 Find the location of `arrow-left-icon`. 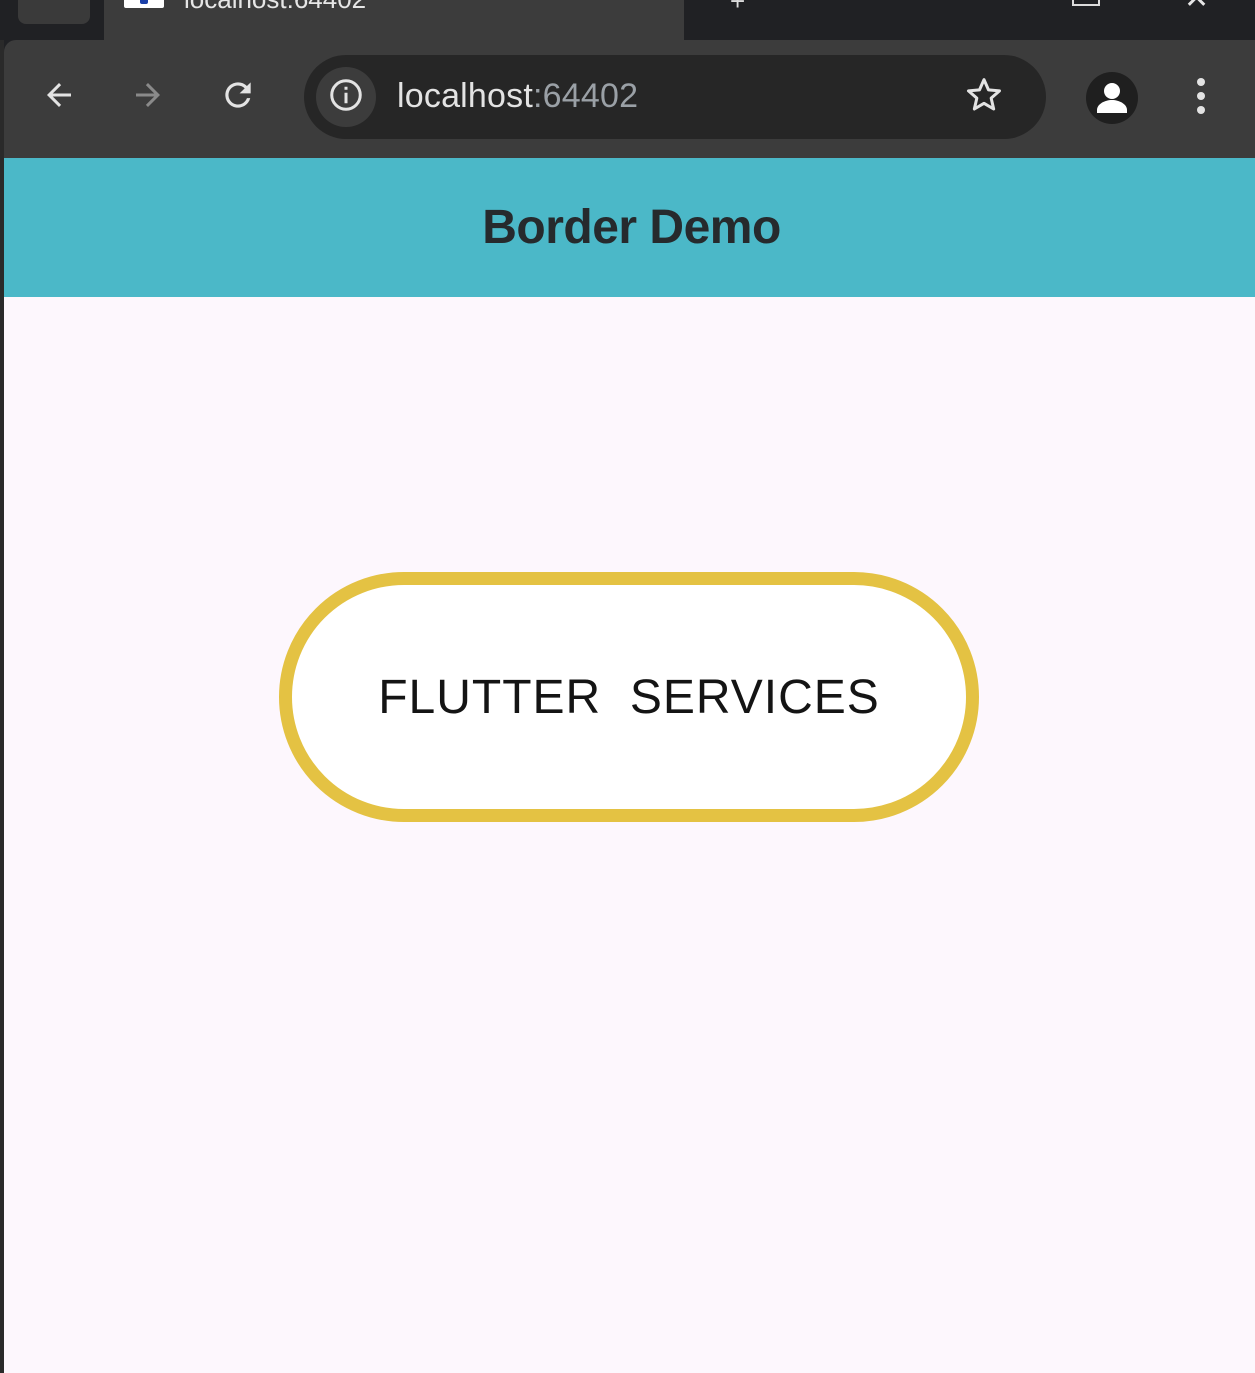

arrow-left-icon is located at coordinates (59, 95).